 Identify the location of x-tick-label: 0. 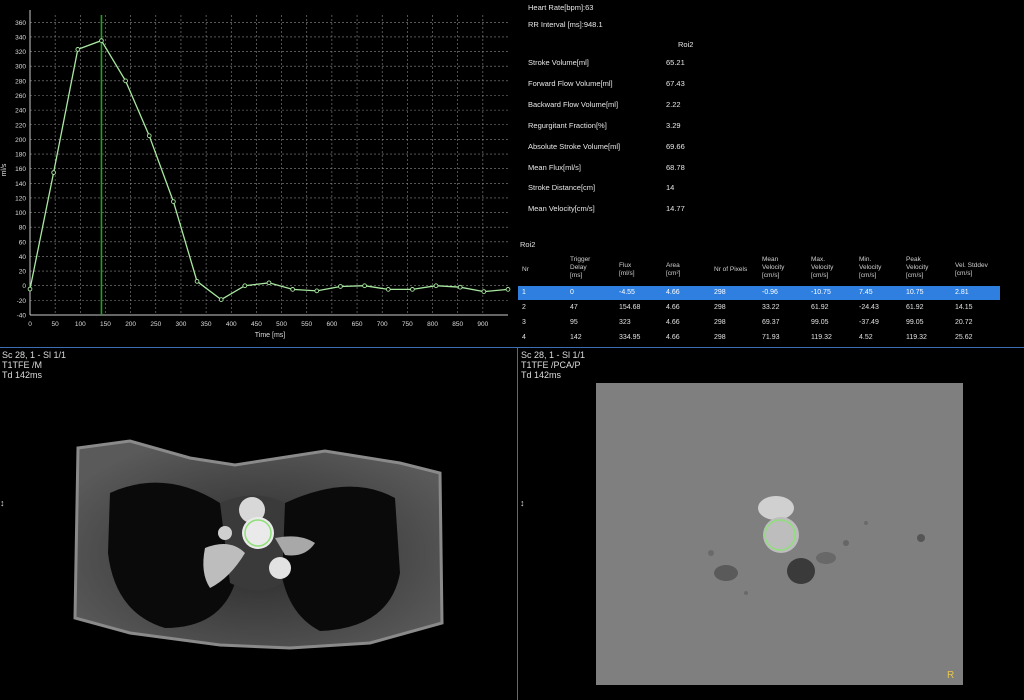
(30, 324).